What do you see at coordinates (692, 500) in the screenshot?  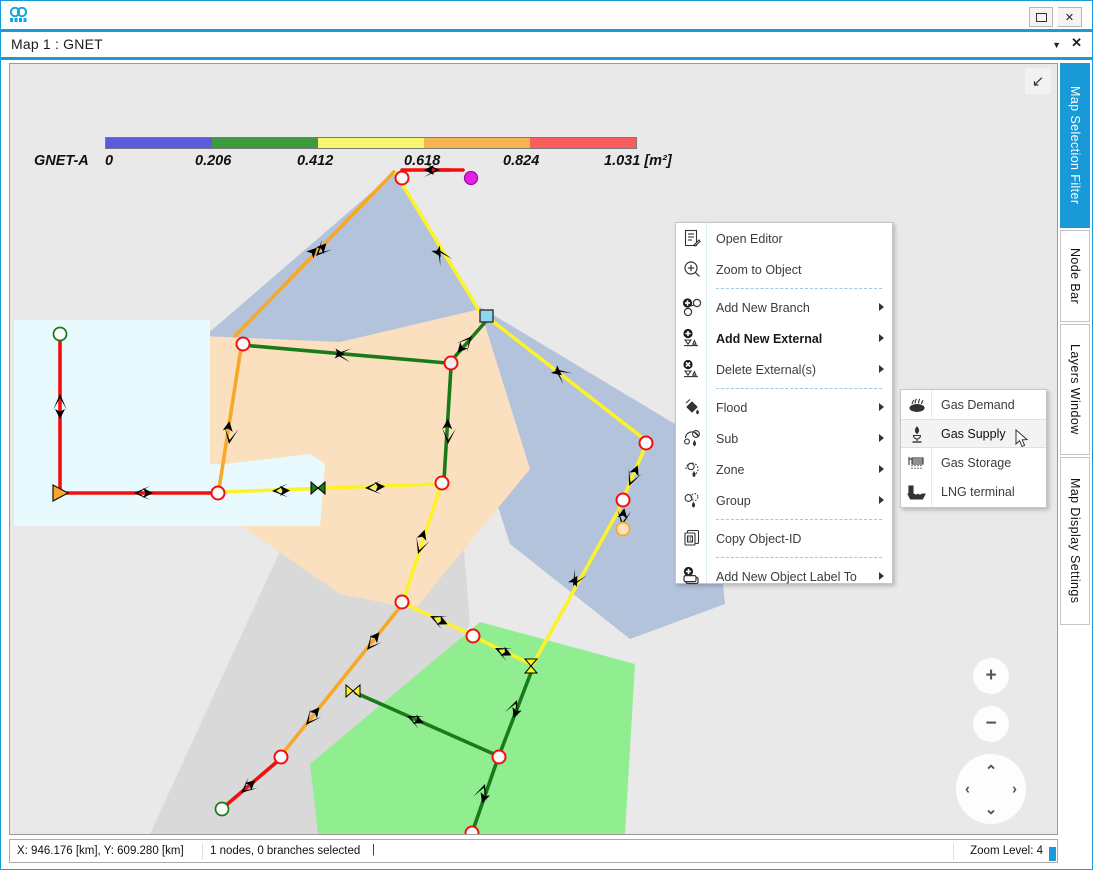 I see `group-icon` at bounding box center [692, 500].